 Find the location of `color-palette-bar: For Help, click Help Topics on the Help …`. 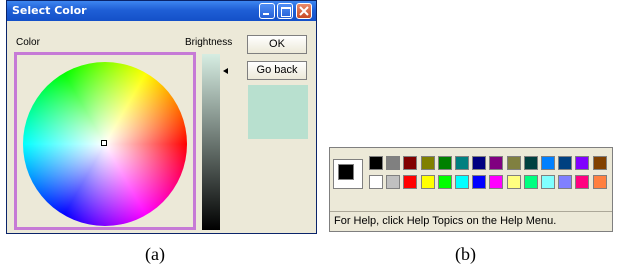

color-palette-bar: For Help, click Help Topics on the Help … is located at coordinates (471, 189).